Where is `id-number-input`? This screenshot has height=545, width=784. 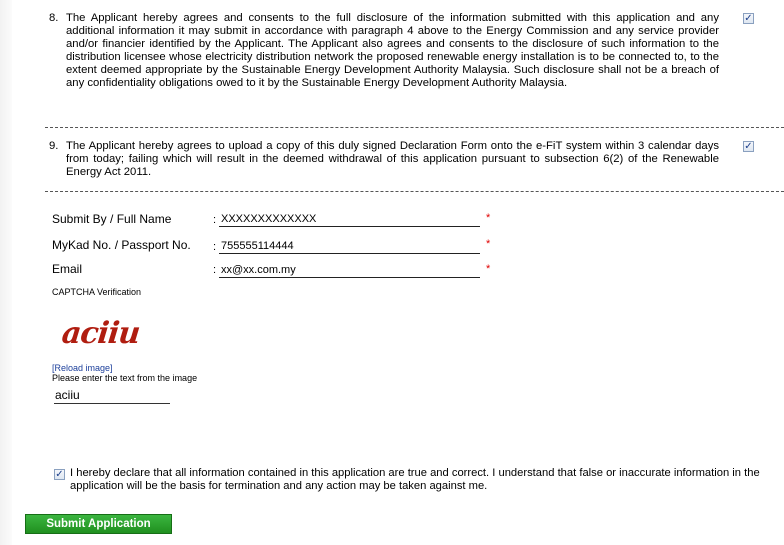
id-number-input is located at coordinates (349, 246).